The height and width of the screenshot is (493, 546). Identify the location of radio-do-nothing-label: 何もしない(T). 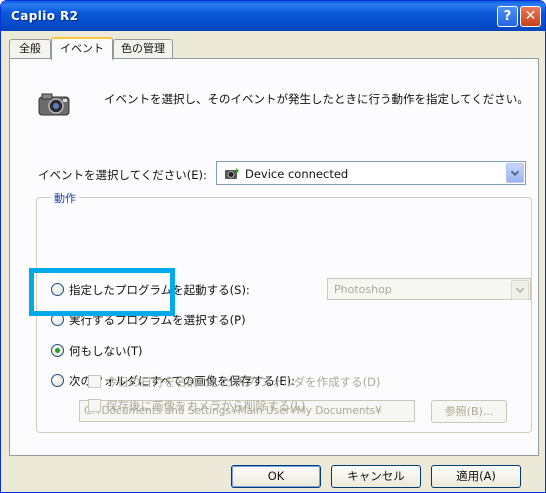
(106, 351).